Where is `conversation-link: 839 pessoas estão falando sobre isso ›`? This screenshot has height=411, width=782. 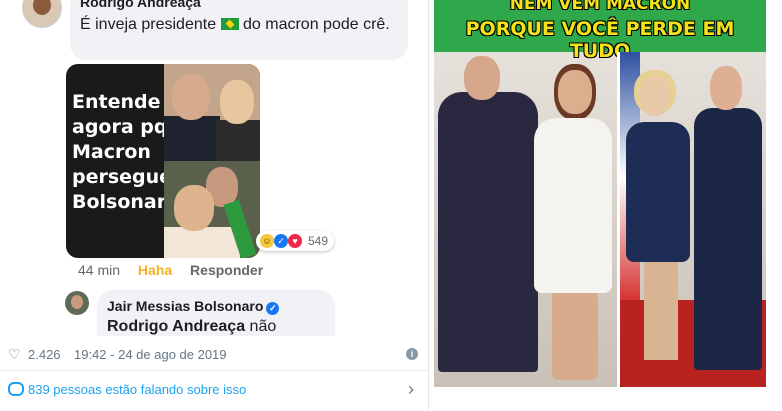 conversation-link: 839 pessoas estão falando sobre isso › is located at coordinates (214, 390).